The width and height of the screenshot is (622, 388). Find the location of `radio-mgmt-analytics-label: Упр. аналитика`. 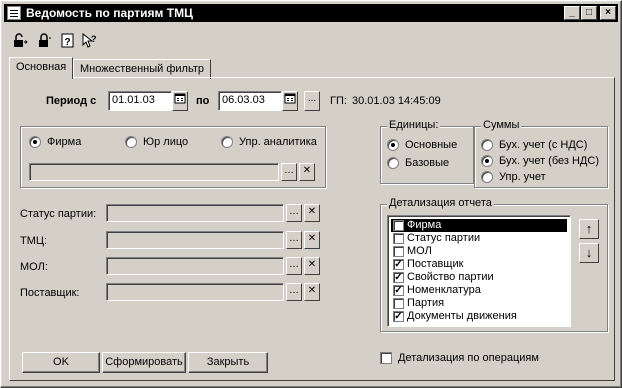

radio-mgmt-analytics-label: Упр. аналитика is located at coordinates (278, 142).